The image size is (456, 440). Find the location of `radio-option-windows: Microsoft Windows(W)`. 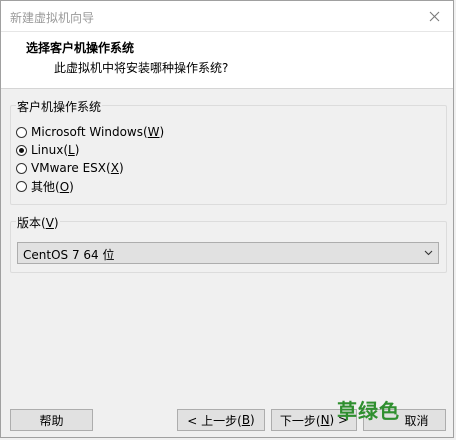

radio-option-windows: Microsoft Windows(W) is located at coordinates (90, 132).